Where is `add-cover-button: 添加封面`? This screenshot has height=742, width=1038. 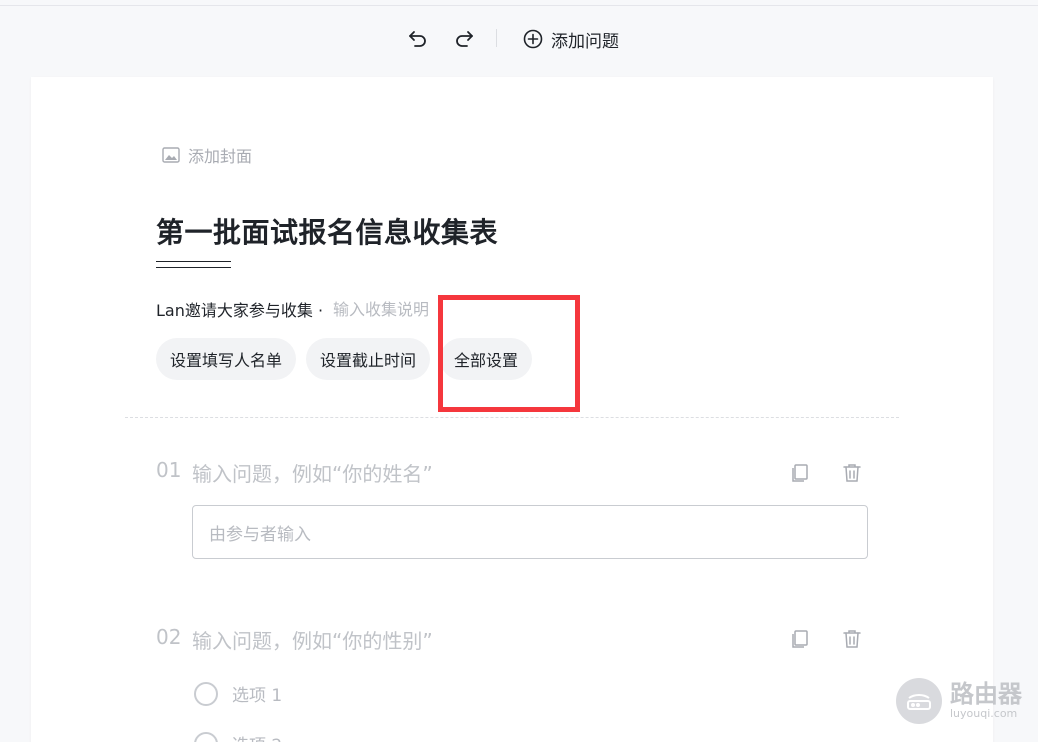 add-cover-button: 添加封面 is located at coordinates (207, 155).